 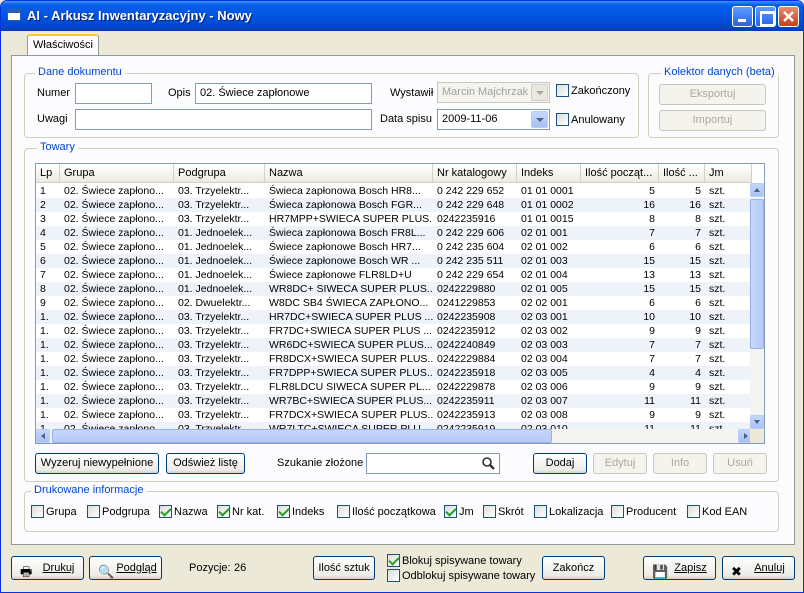 I want to click on column-header-lp: Lp, so click(x=48, y=173).